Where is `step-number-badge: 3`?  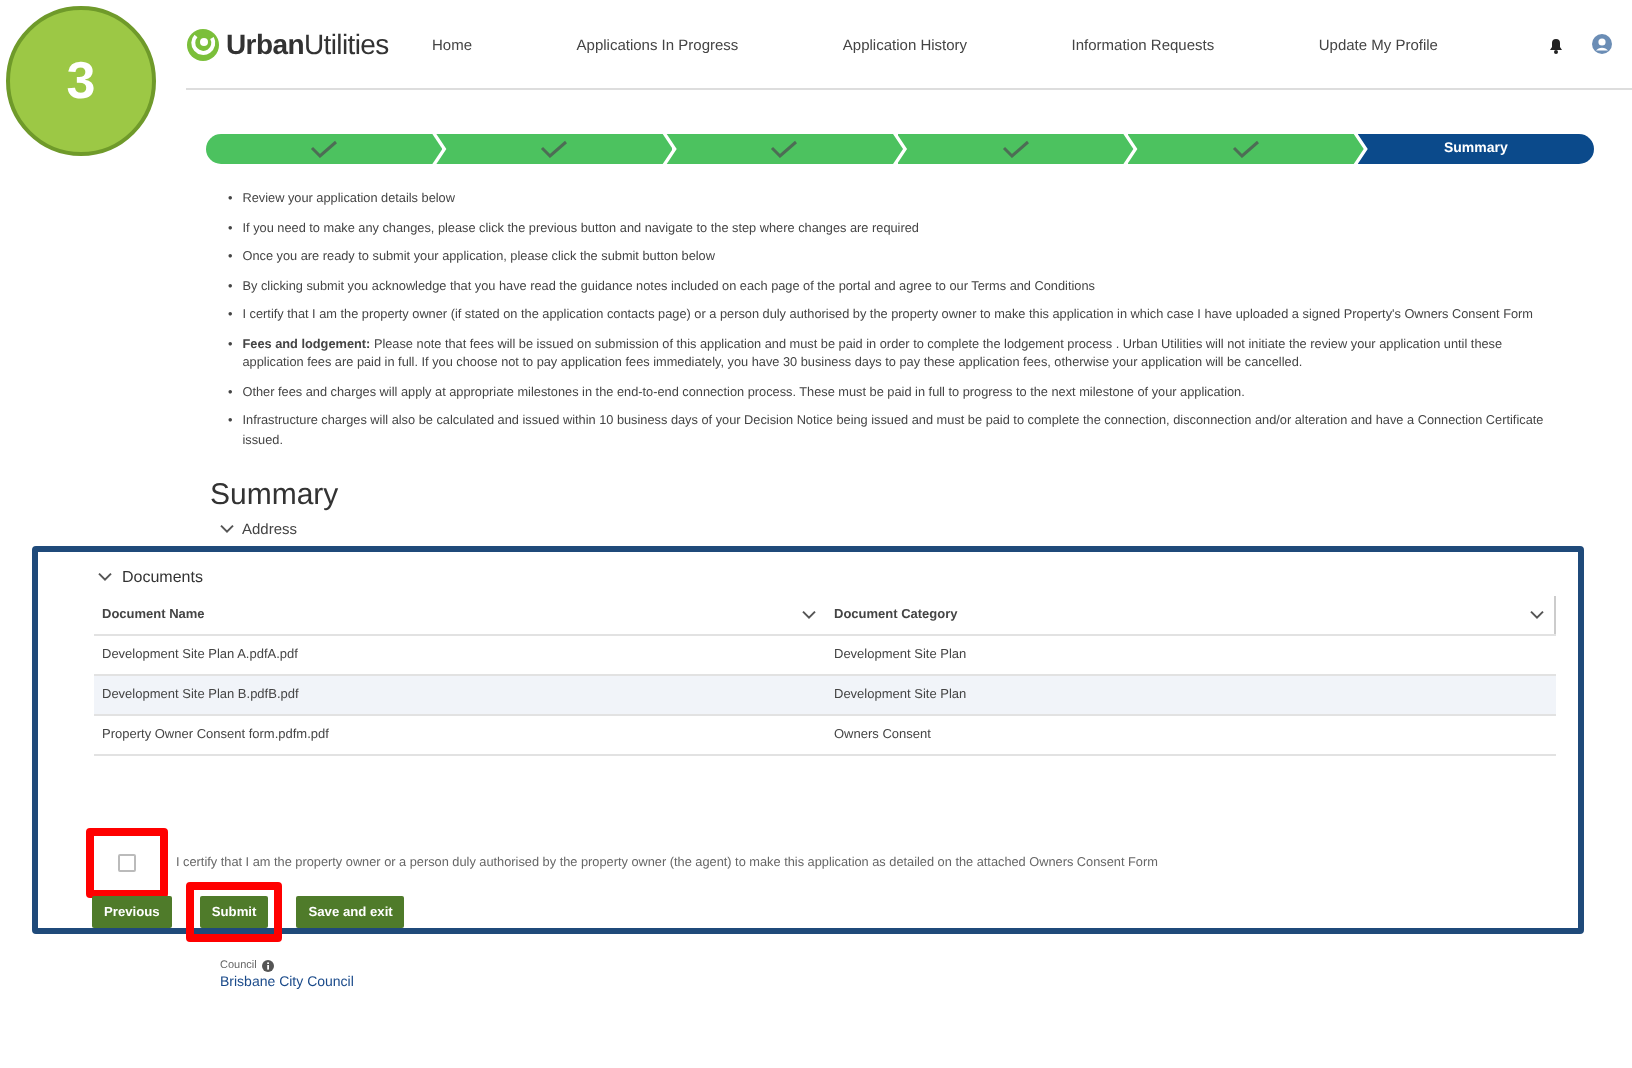 step-number-badge: 3 is located at coordinates (81, 81).